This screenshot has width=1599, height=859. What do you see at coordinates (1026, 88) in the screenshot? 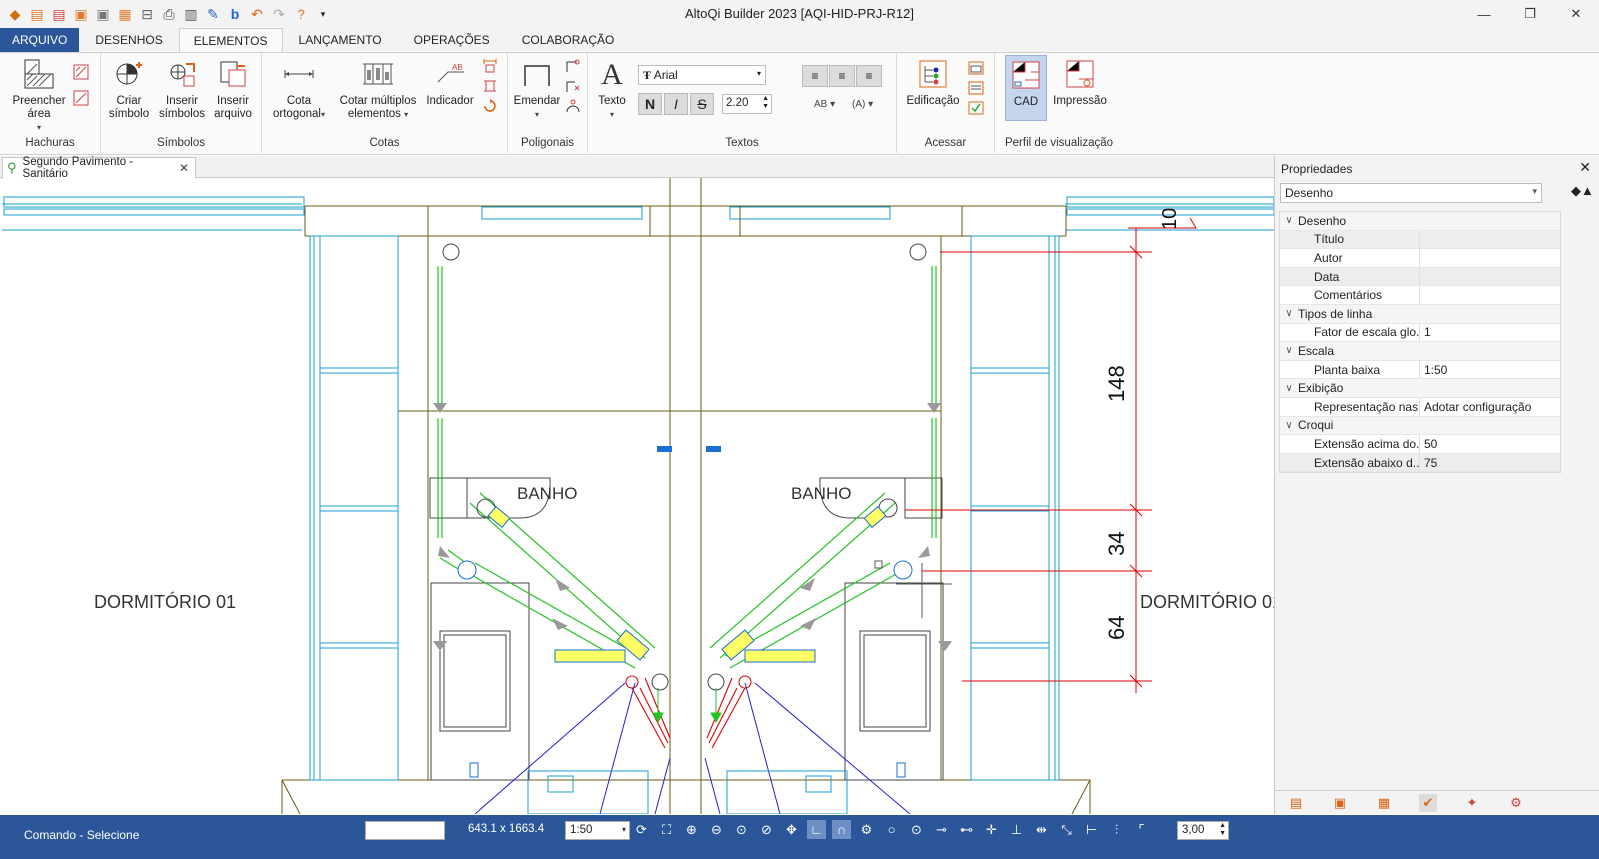
I see `cad-button: CAD` at bounding box center [1026, 88].